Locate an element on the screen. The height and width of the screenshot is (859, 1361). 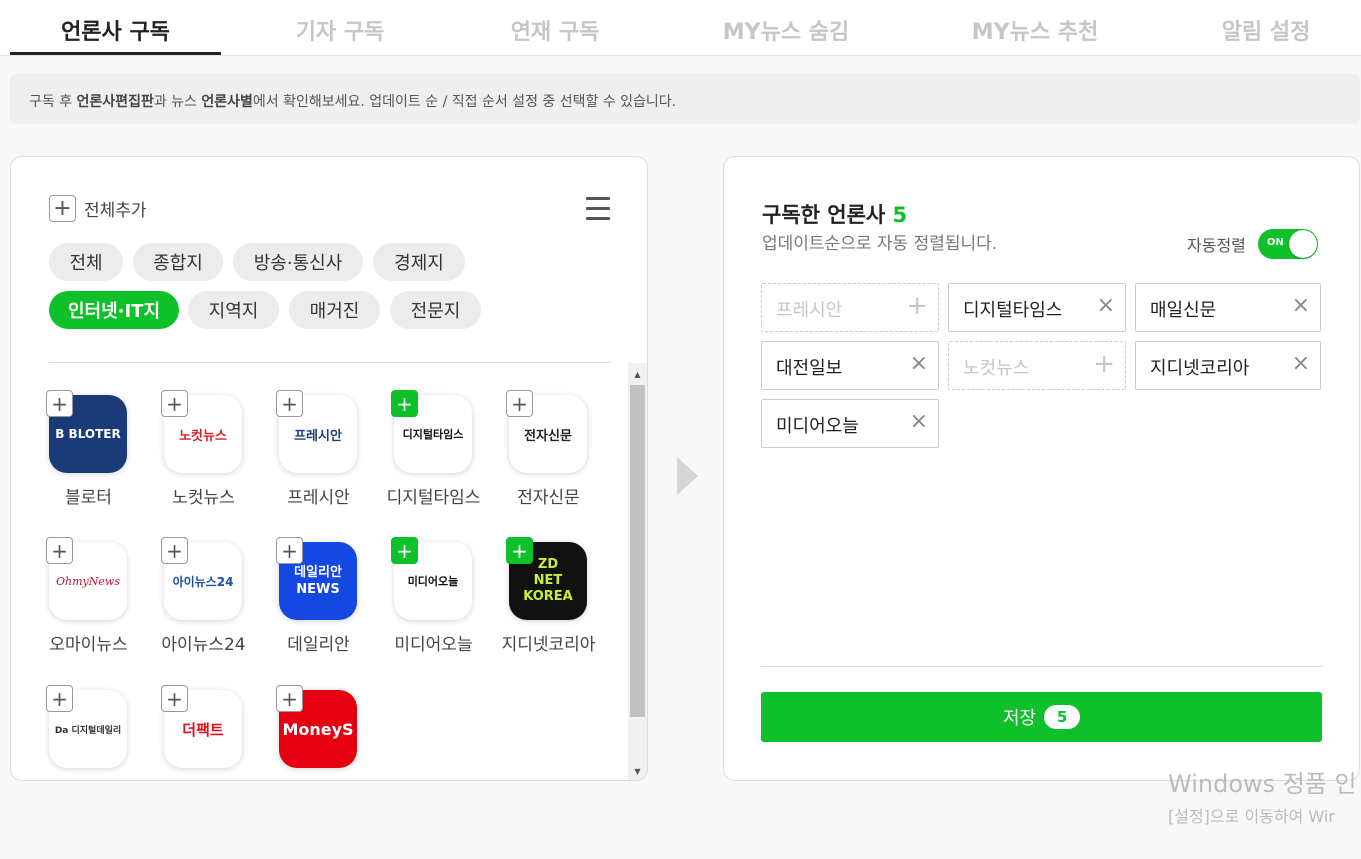
active-tab-indicator is located at coordinates (115, 53).